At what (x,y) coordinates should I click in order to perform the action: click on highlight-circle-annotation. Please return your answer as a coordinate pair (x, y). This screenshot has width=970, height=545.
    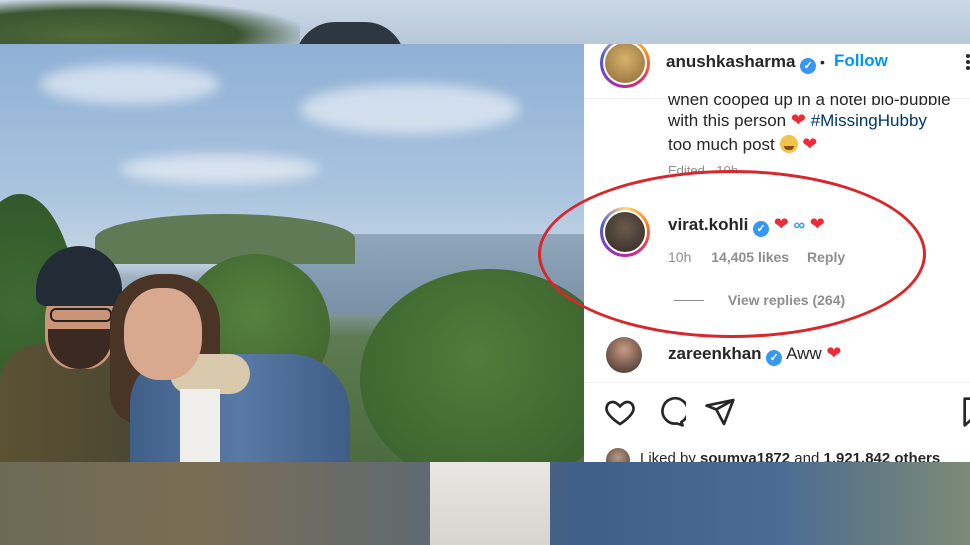
    Looking at the image, I should click on (732, 254).